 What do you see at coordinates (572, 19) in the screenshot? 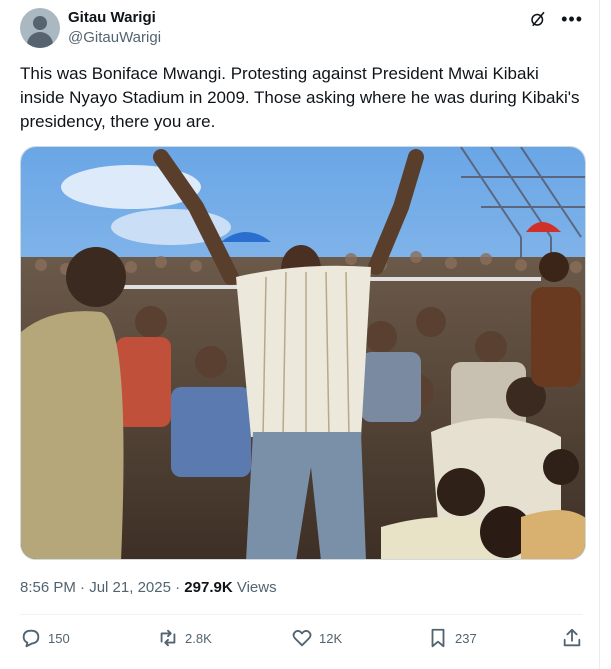
I see `more-icon: •••` at bounding box center [572, 19].